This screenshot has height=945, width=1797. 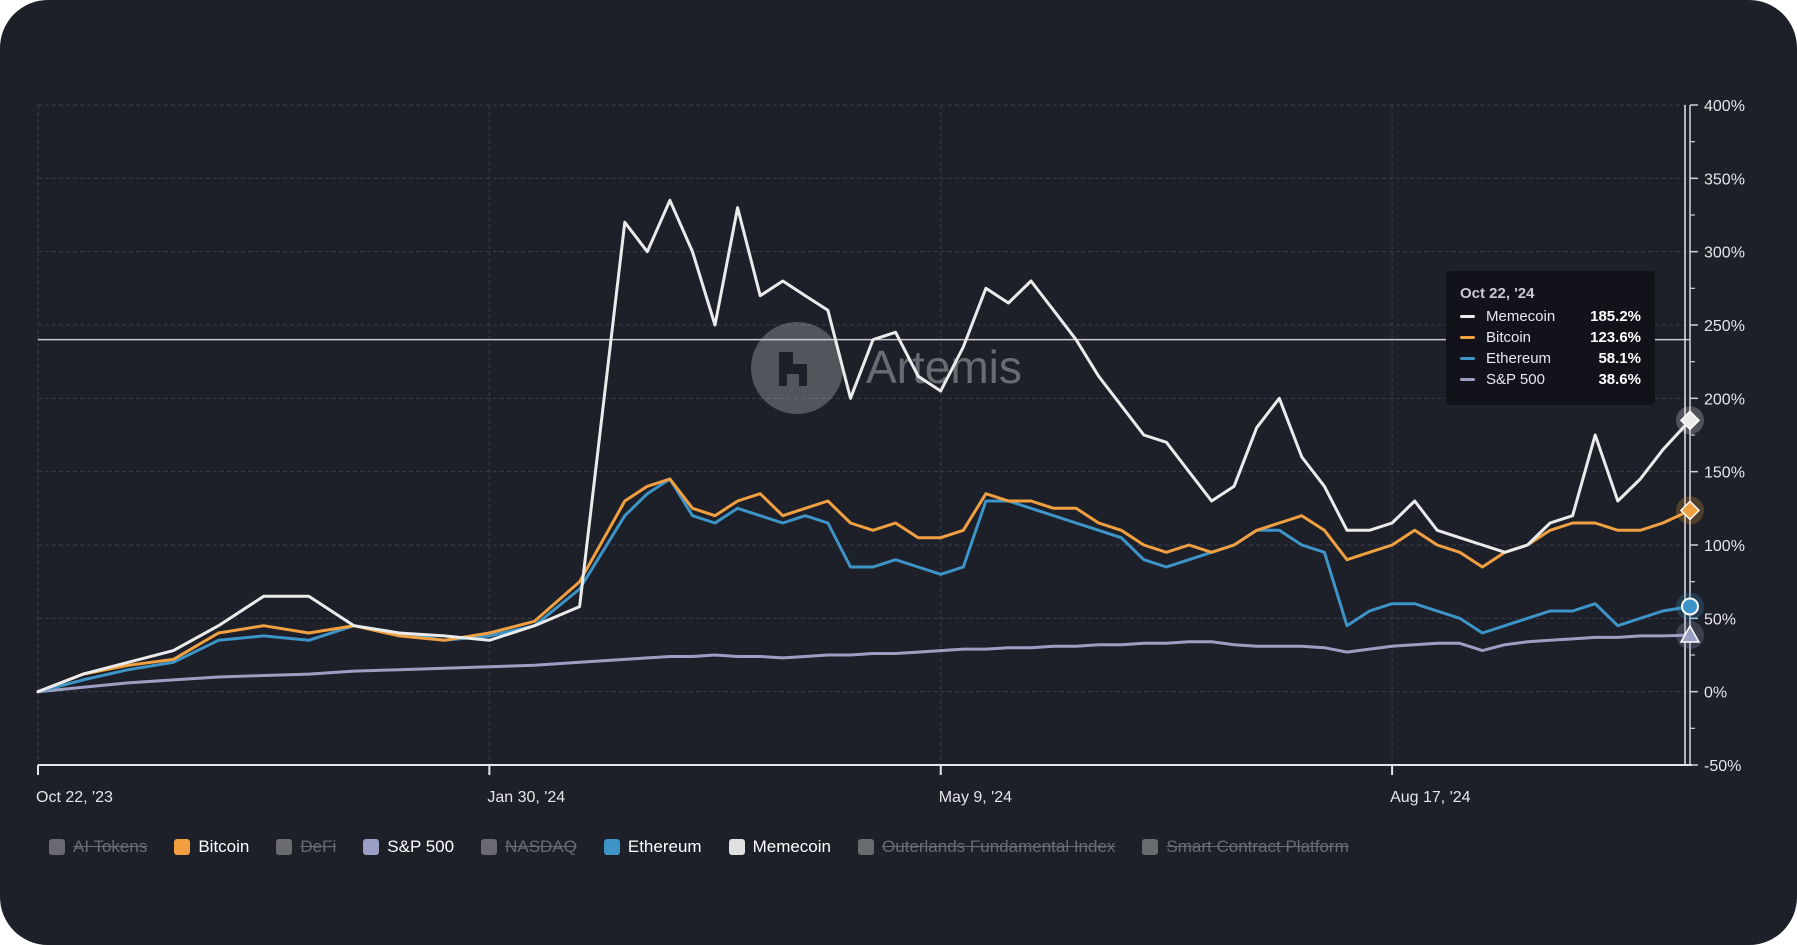 I want to click on legend-item-smart-contract-platform: Smart Contract Platform, so click(x=1245, y=847).